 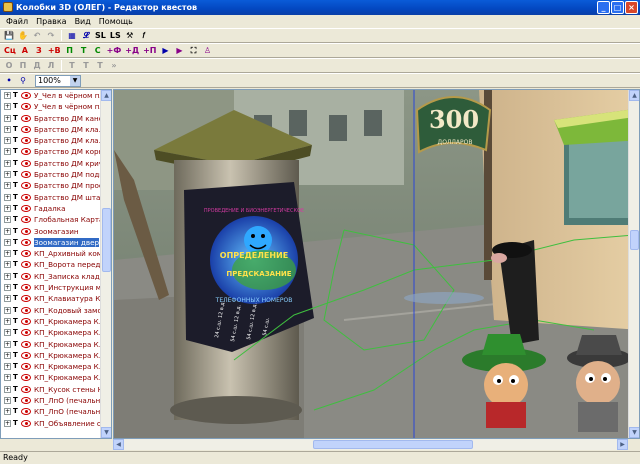 I want to click on menu-help: Помощь, so click(x=116, y=21).